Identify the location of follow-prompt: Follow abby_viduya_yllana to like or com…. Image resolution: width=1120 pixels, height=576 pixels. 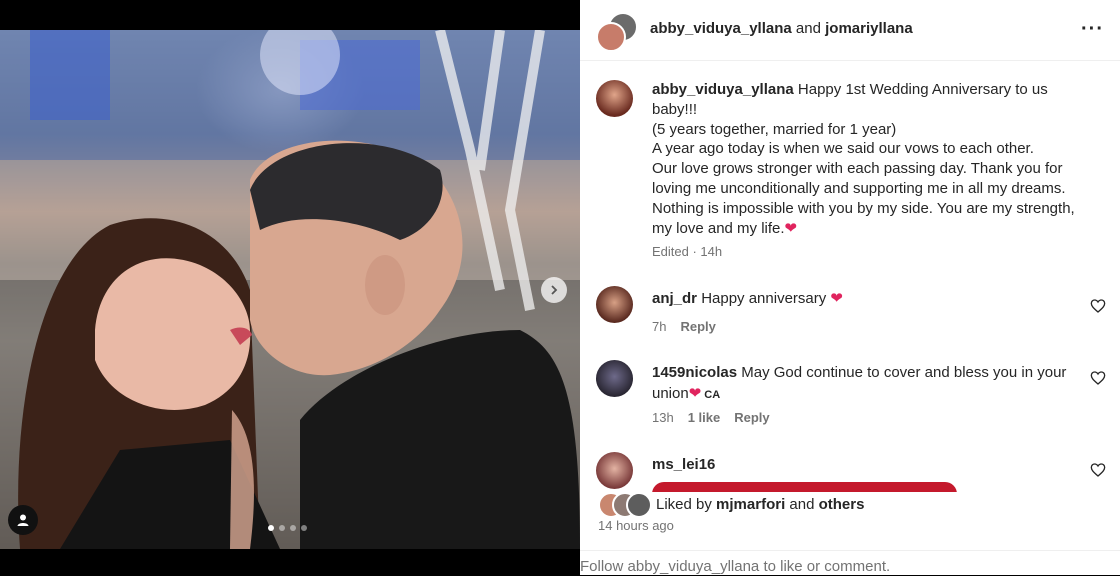
(735, 566).